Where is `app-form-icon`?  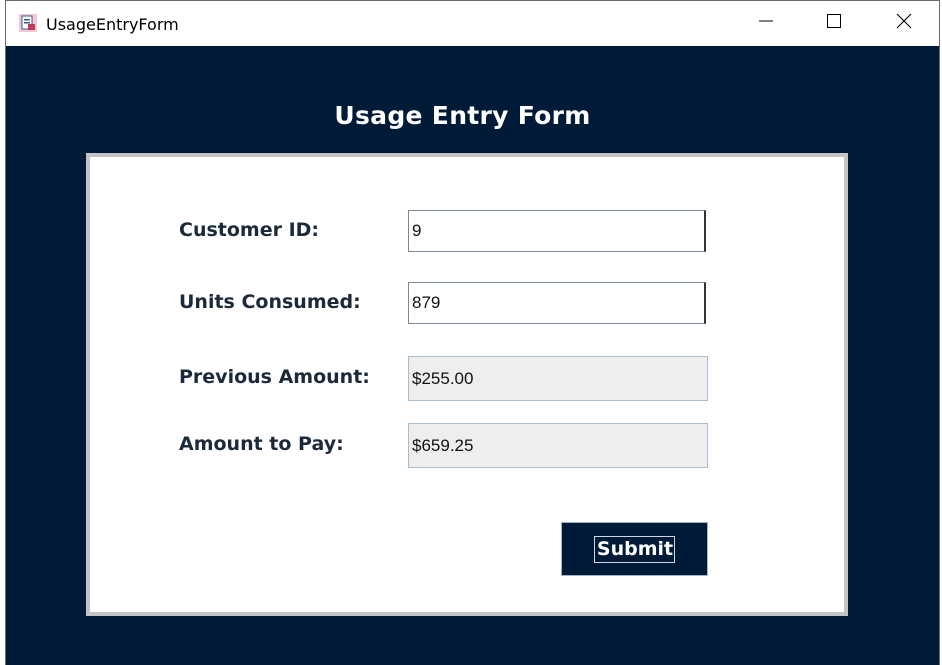
app-form-icon is located at coordinates (28, 23).